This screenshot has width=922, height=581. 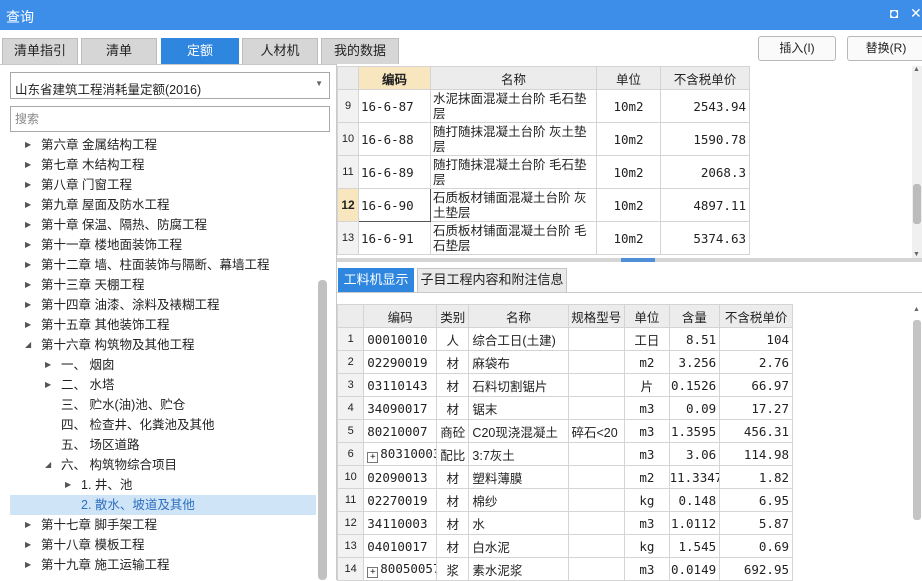 What do you see at coordinates (705, 139) in the screenshot?
I see `quota-price: 1590.78` at bounding box center [705, 139].